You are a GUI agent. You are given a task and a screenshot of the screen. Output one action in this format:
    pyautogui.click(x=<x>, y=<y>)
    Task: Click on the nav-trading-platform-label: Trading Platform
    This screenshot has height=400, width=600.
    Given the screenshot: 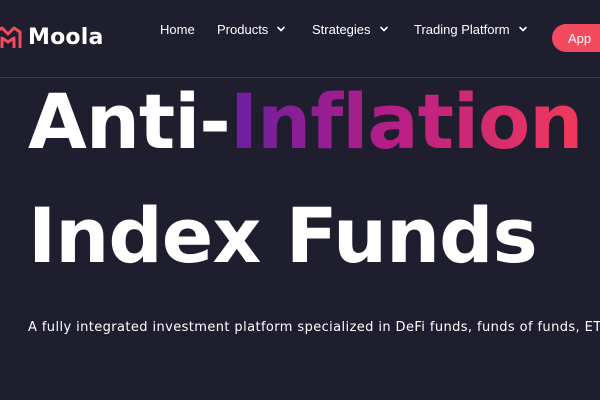 What is the action you would take?
    pyautogui.click(x=462, y=29)
    